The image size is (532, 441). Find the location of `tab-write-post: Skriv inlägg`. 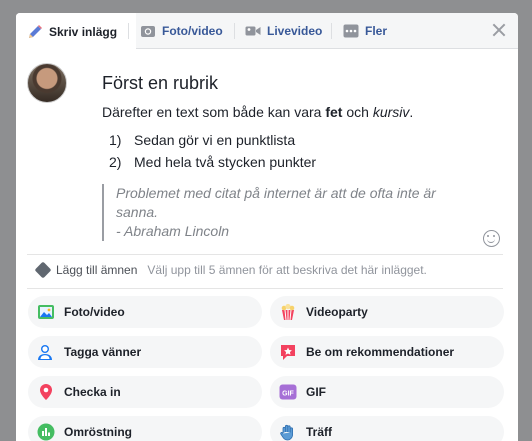

tab-write-post: Skriv inlägg is located at coordinates (76, 31).